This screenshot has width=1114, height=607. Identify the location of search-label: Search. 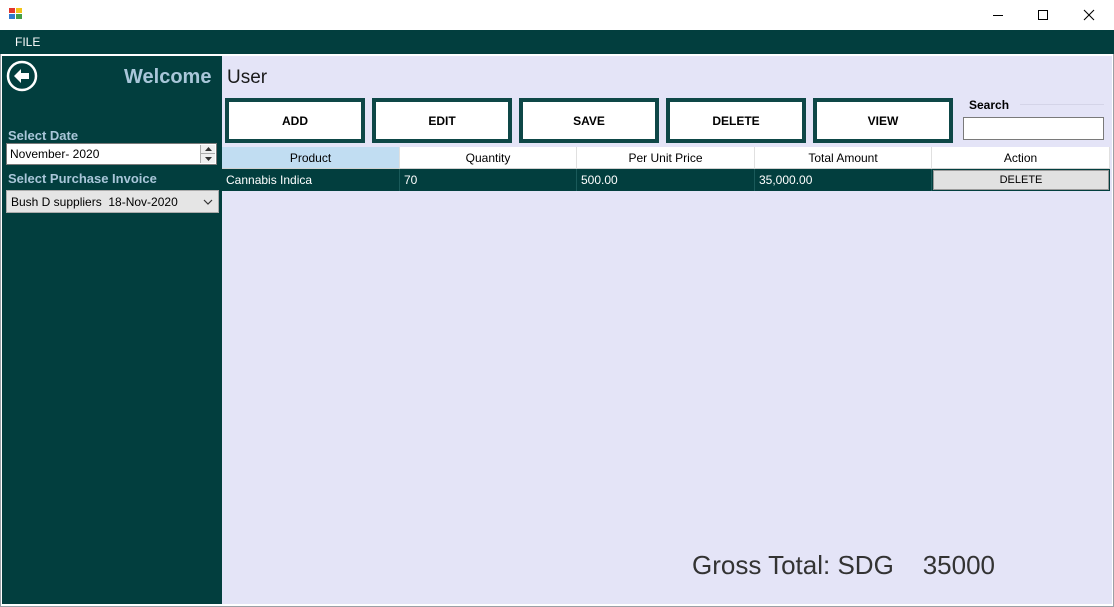
(989, 105).